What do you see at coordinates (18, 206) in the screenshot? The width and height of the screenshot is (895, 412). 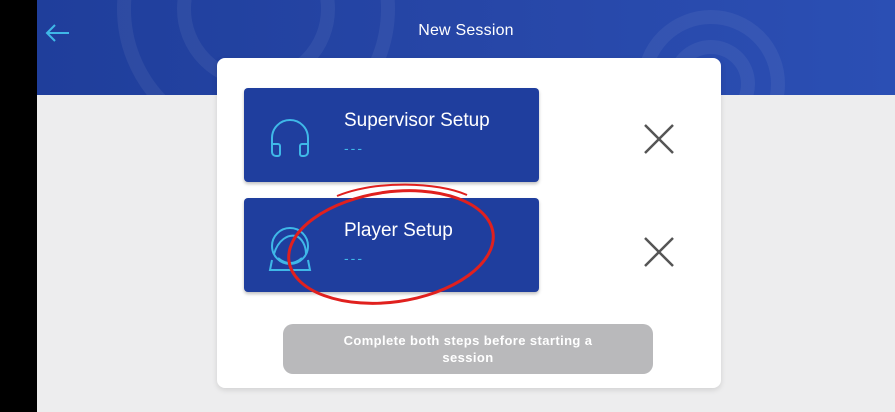 I see `device-bezel` at bounding box center [18, 206].